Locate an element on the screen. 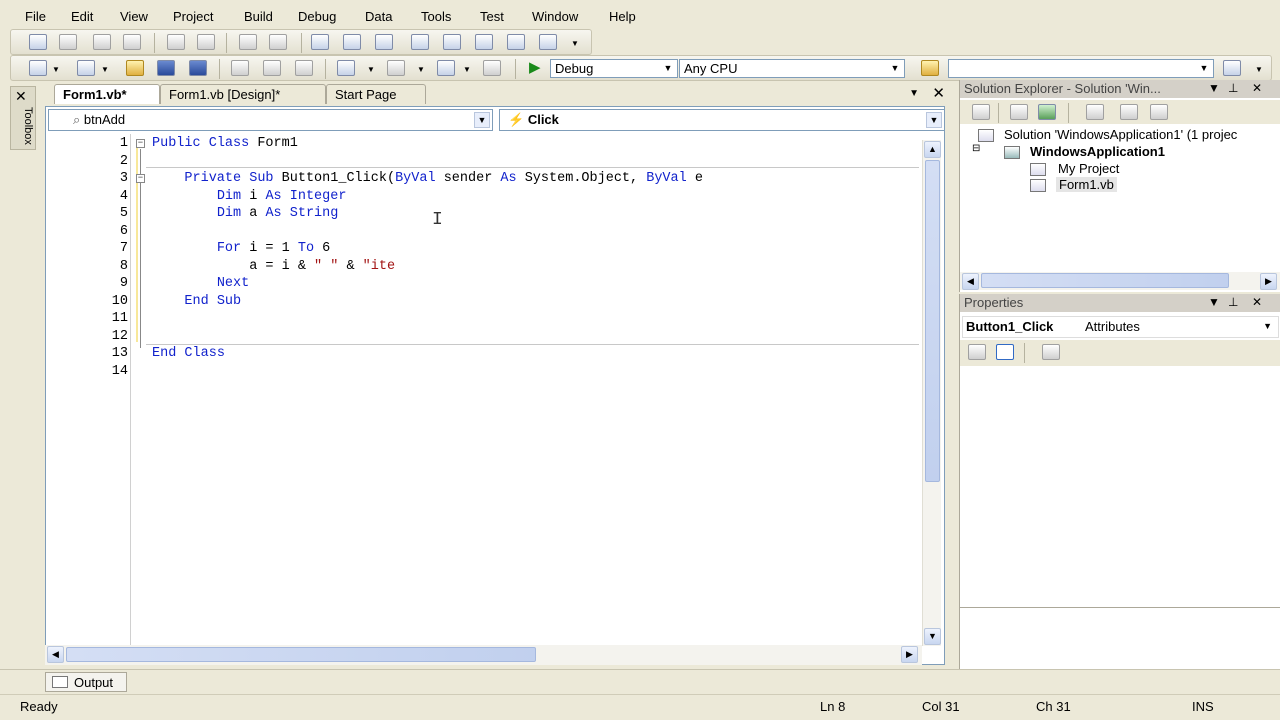  prev-bookmark-folder-icon is located at coordinates (420, 42).